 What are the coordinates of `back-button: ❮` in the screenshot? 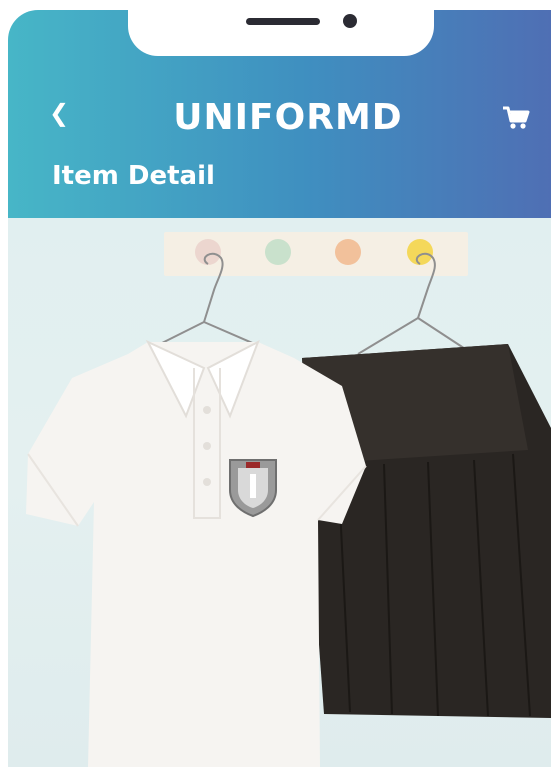 It's located at (59, 113).